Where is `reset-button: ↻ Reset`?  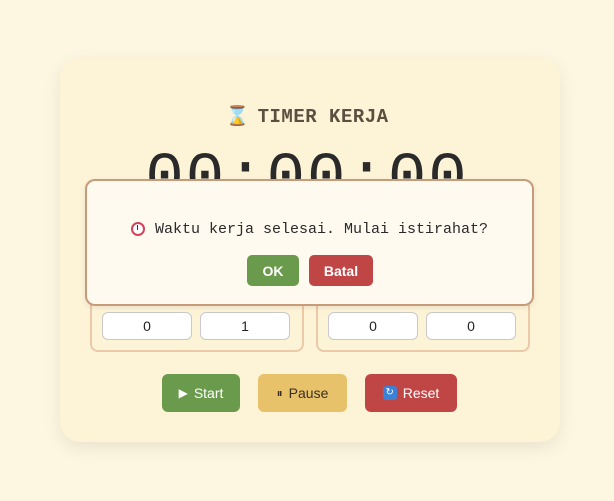 reset-button: ↻ Reset is located at coordinates (411, 393).